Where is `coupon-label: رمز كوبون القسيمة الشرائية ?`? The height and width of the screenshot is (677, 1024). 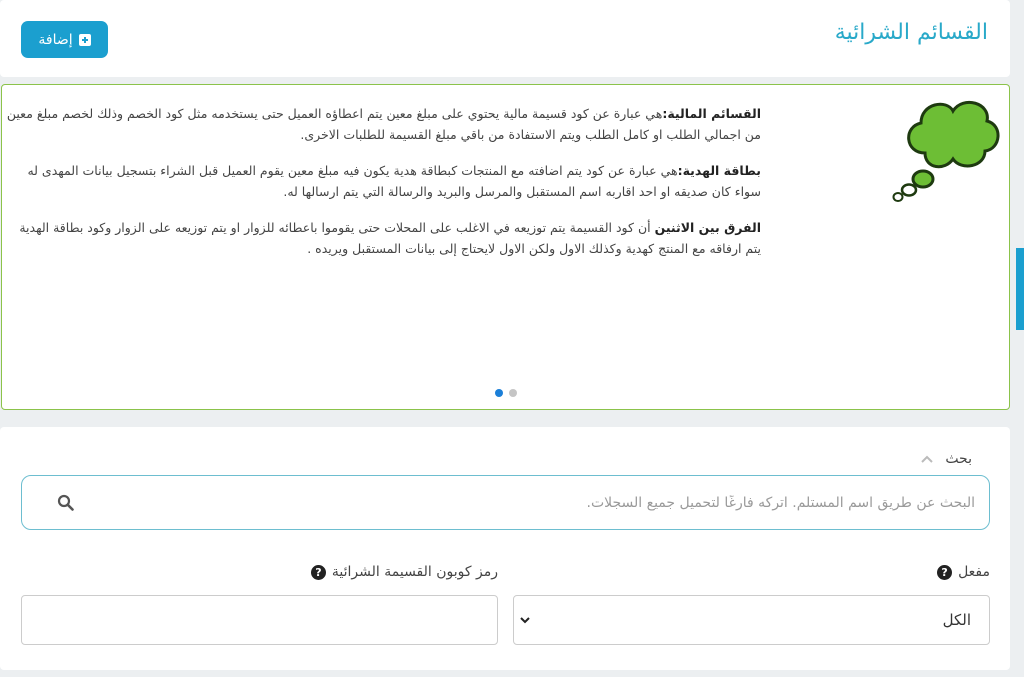 coupon-label: رمز كوبون القسيمة الشرائية ? is located at coordinates (404, 572).